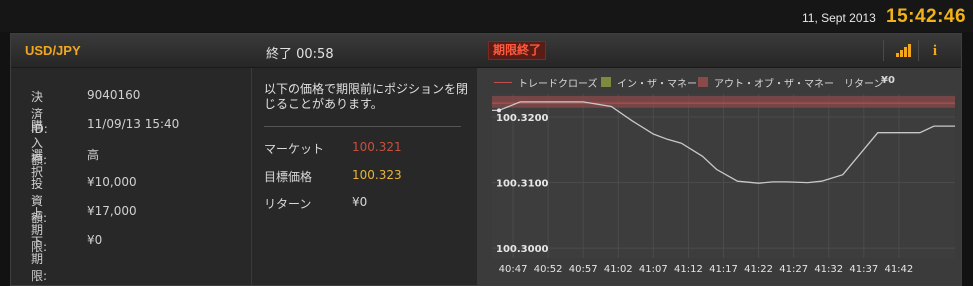 This screenshot has width=973, height=286. Describe the element at coordinates (522, 249) in the screenshot. I see `y-tick-label: 100.3000` at that location.